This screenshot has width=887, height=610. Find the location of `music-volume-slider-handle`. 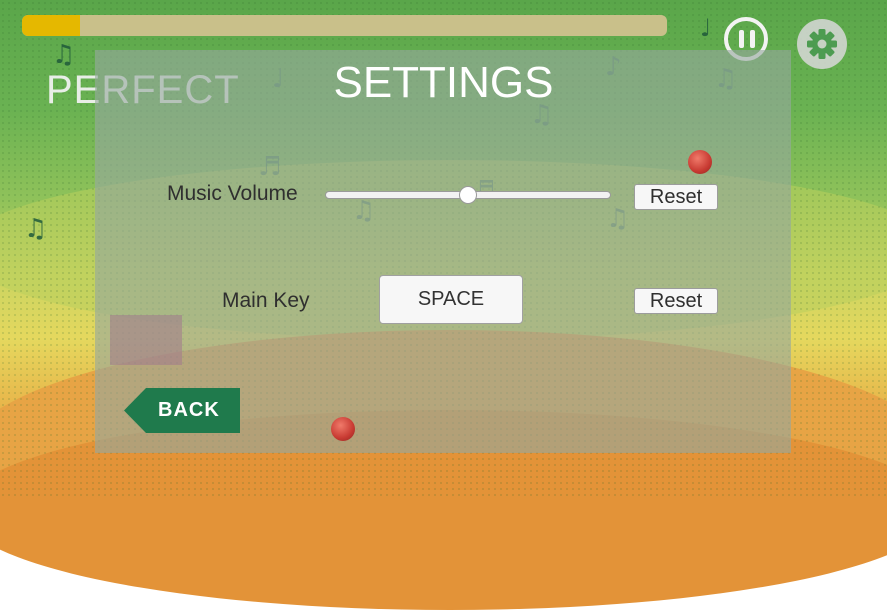

music-volume-slider-handle is located at coordinates (468, 195).